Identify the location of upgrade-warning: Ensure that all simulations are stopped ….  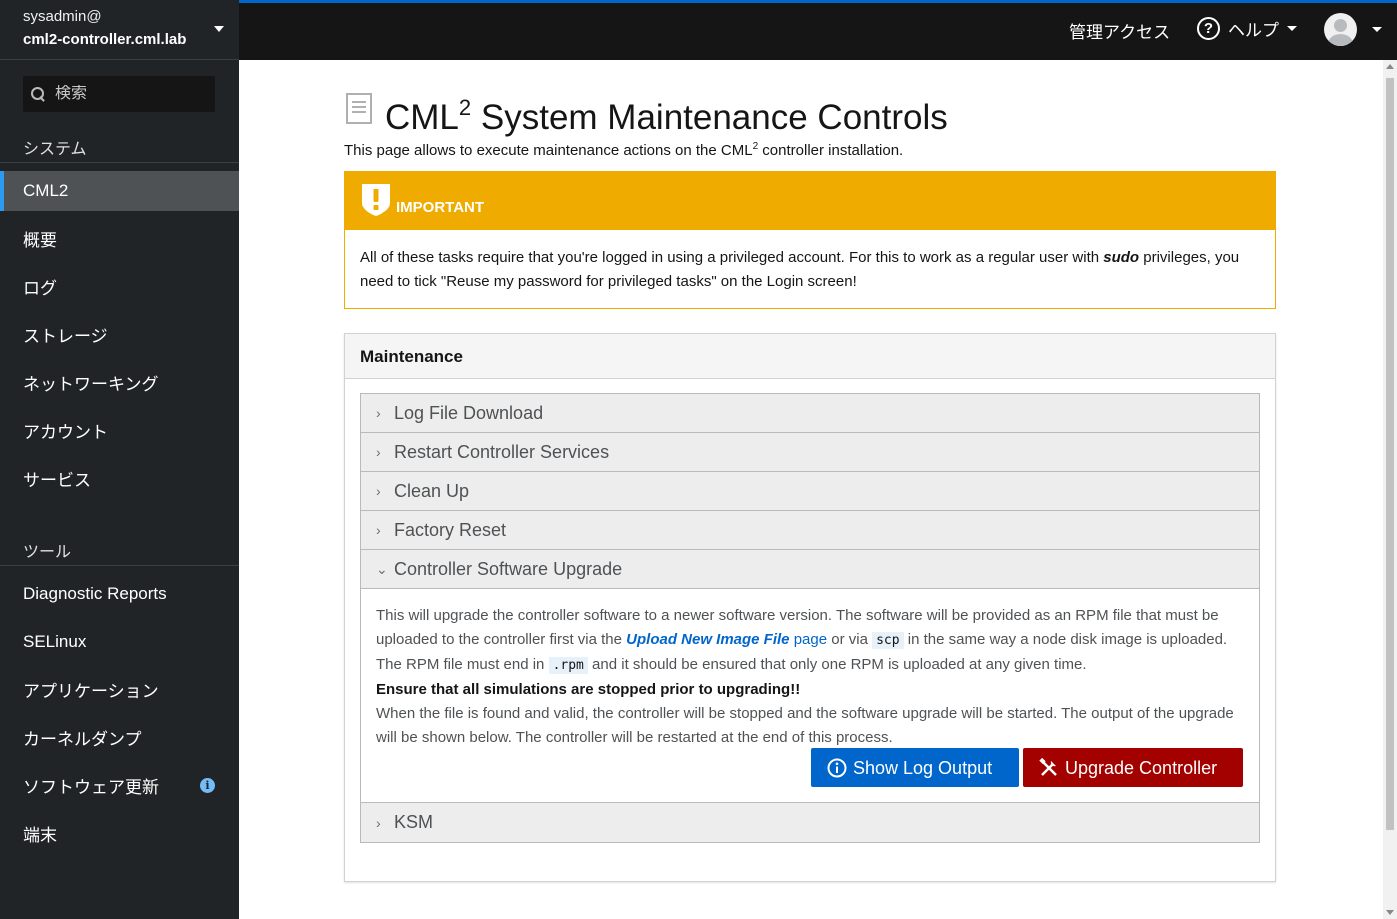
(588, 689).